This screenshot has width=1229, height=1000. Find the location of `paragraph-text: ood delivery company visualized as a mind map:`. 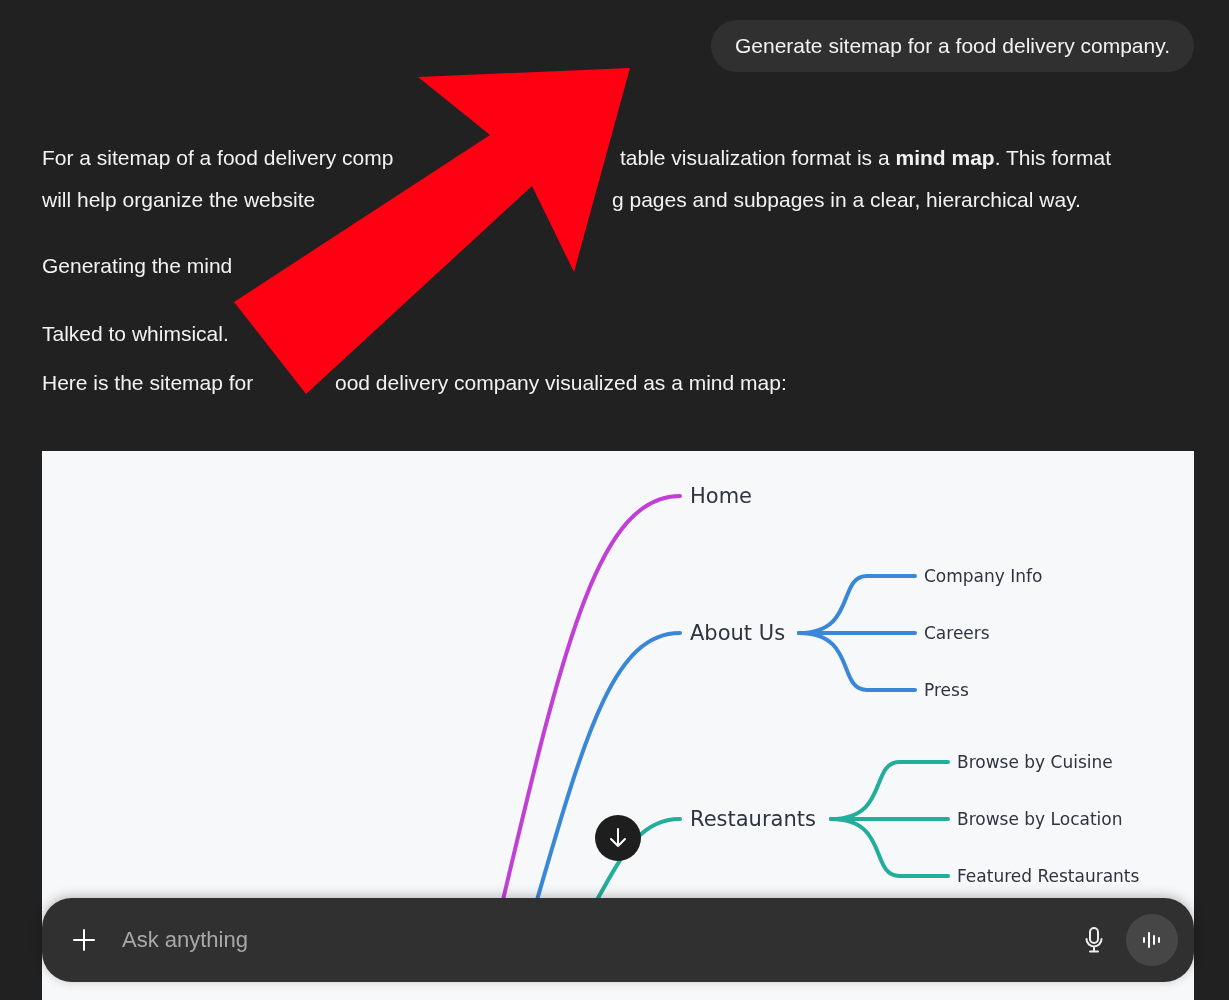

paragraph-text: ood delivery company visualized as a mind map: is located at coordinates (561, 383).